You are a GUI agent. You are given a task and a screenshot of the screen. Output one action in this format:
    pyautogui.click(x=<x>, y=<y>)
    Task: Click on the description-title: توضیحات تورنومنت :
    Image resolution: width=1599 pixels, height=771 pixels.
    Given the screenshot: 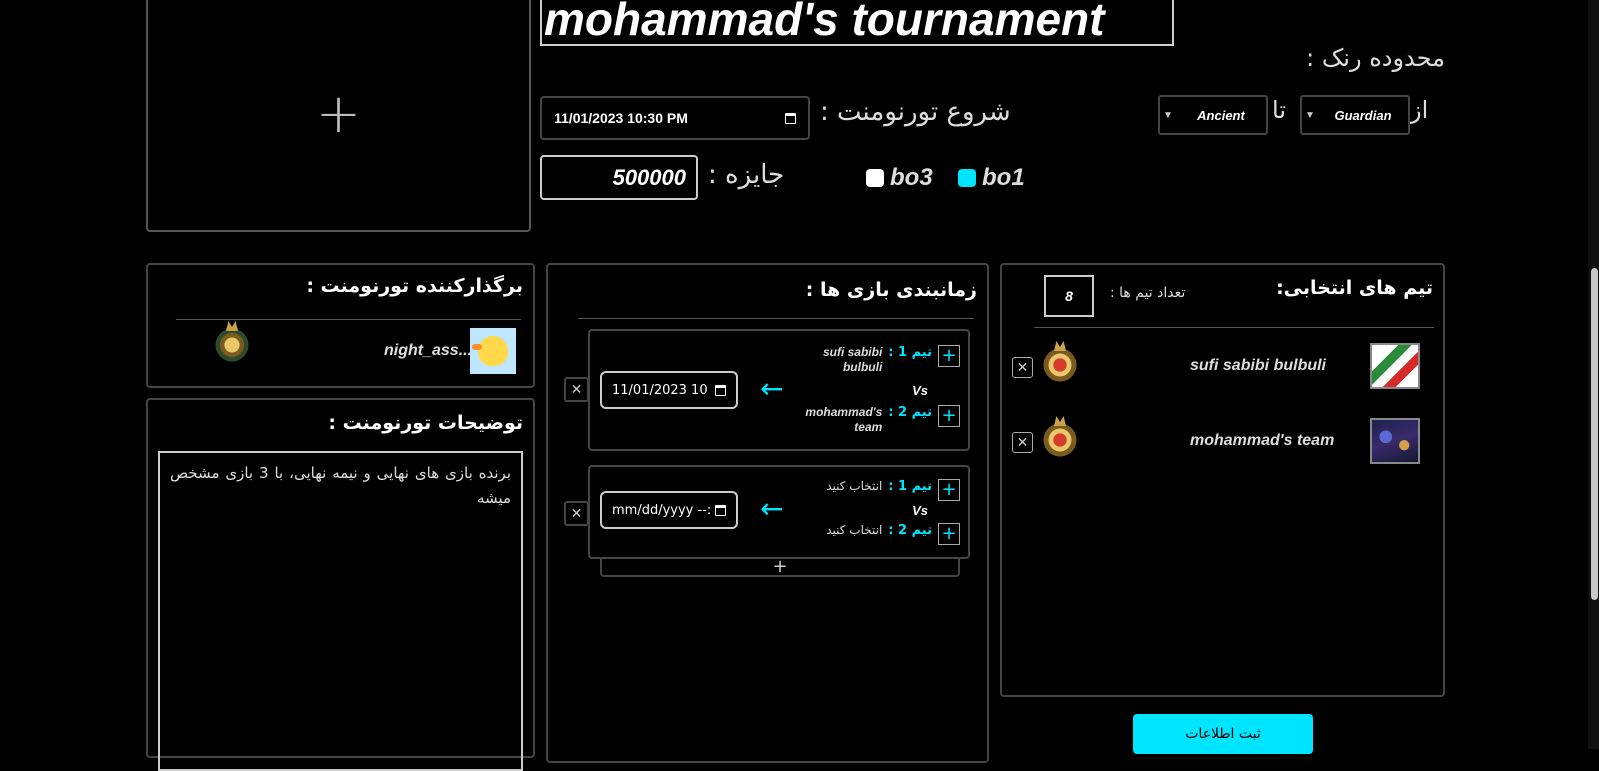 What is the action you would take?
    pyautogui.click(x=425, y=423)
    